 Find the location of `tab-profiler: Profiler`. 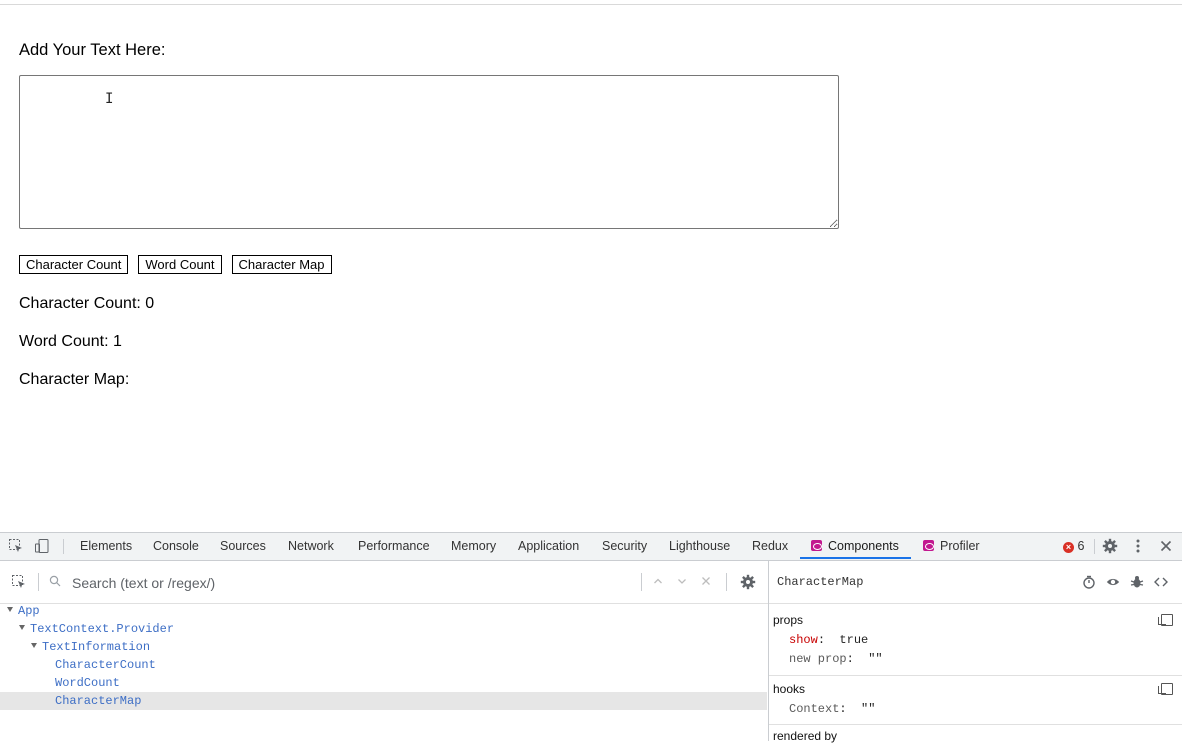

tab-profiler: Profiler is located at coordinates (951, 546).